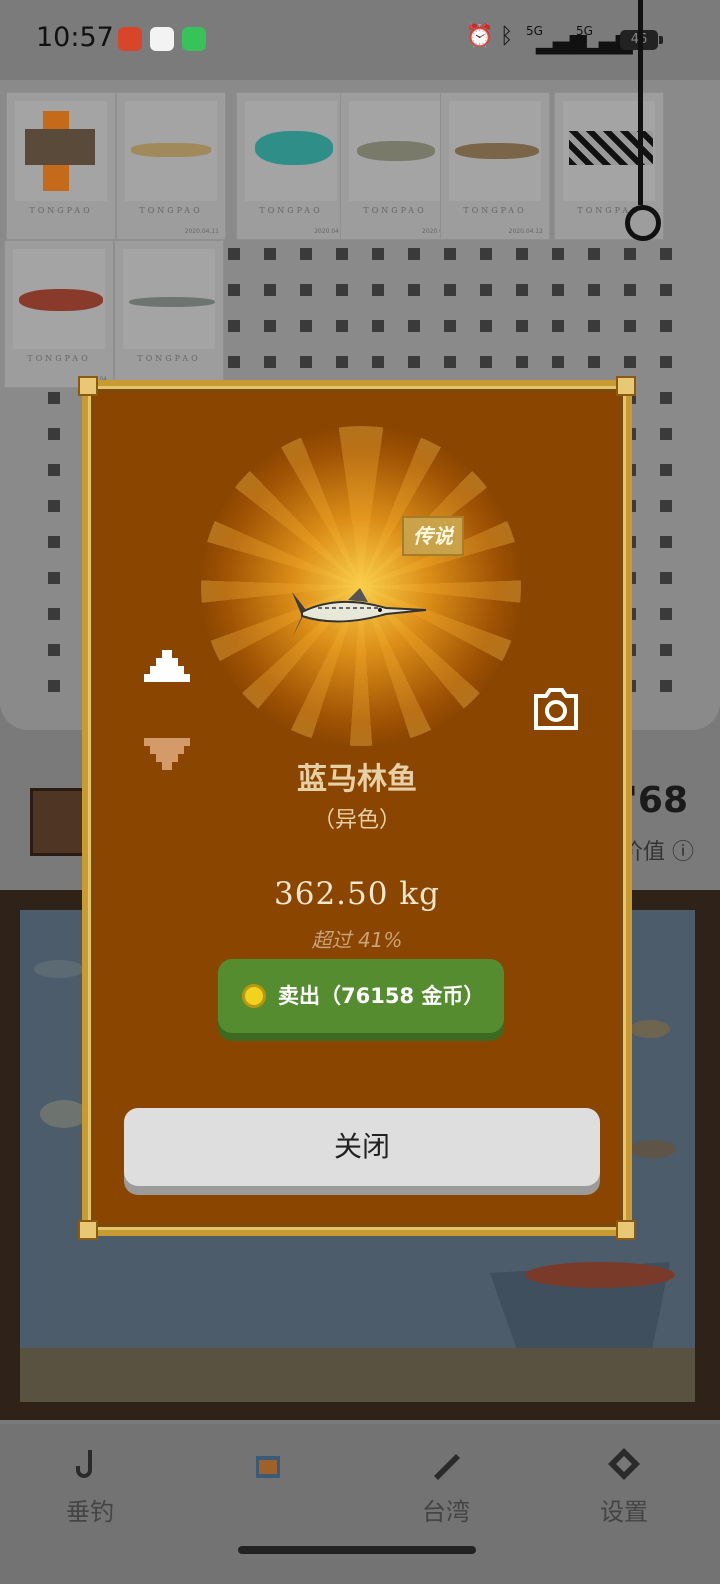 The height and width of the screenshot is (1584, 720). What do you see at coordinates (381, 996) in the screenshot?
I see `sell-button-label: 卖出（76158 金币）` at bounding box center [381, 996].